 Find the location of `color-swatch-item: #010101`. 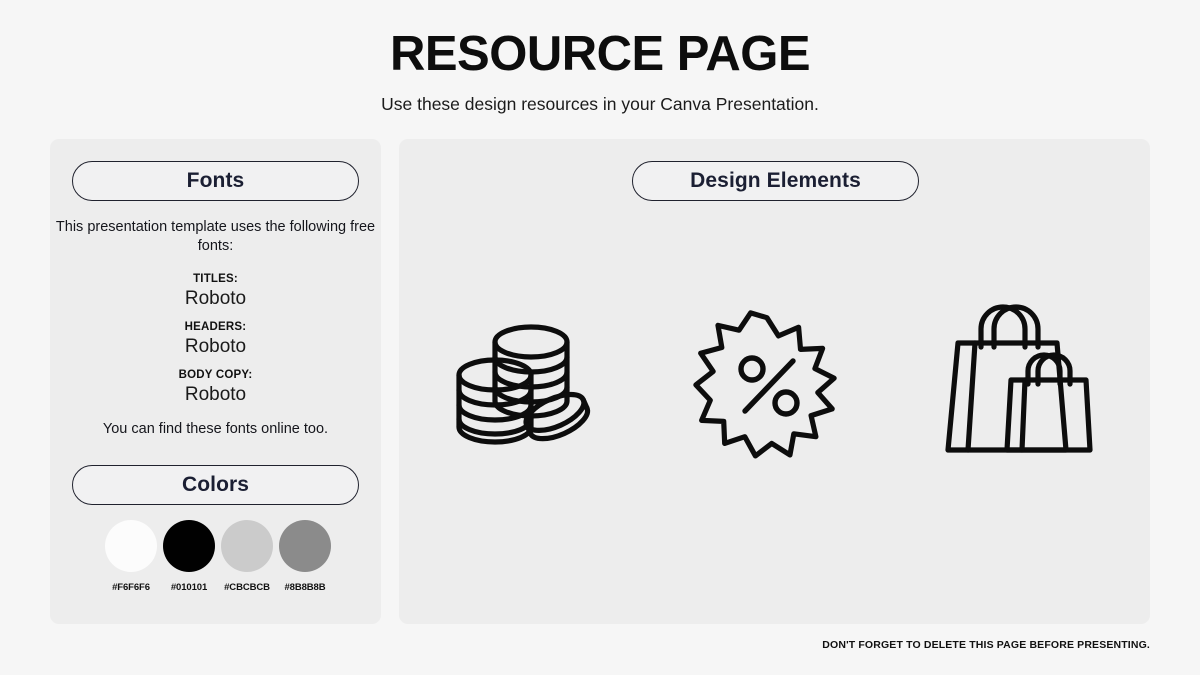

color-swatch-item: #010101 is located at coordinates (189, 556).